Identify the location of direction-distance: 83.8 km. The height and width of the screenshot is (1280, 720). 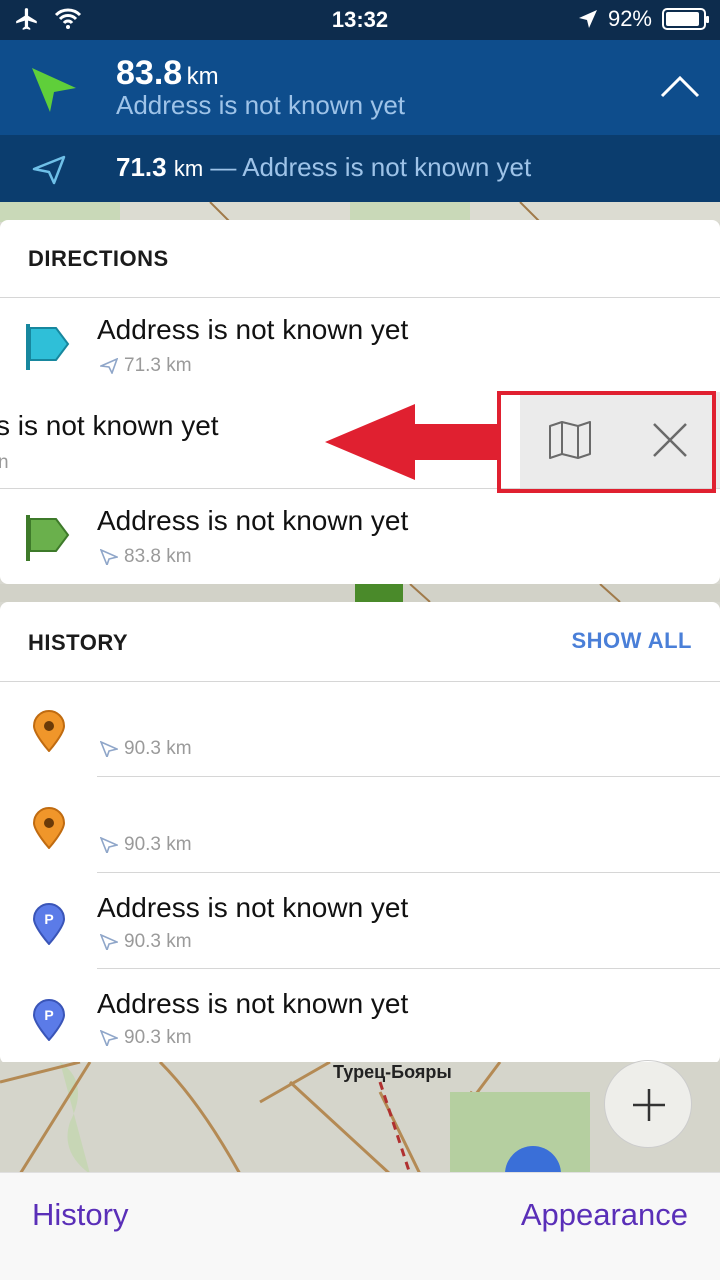
(146, 557).